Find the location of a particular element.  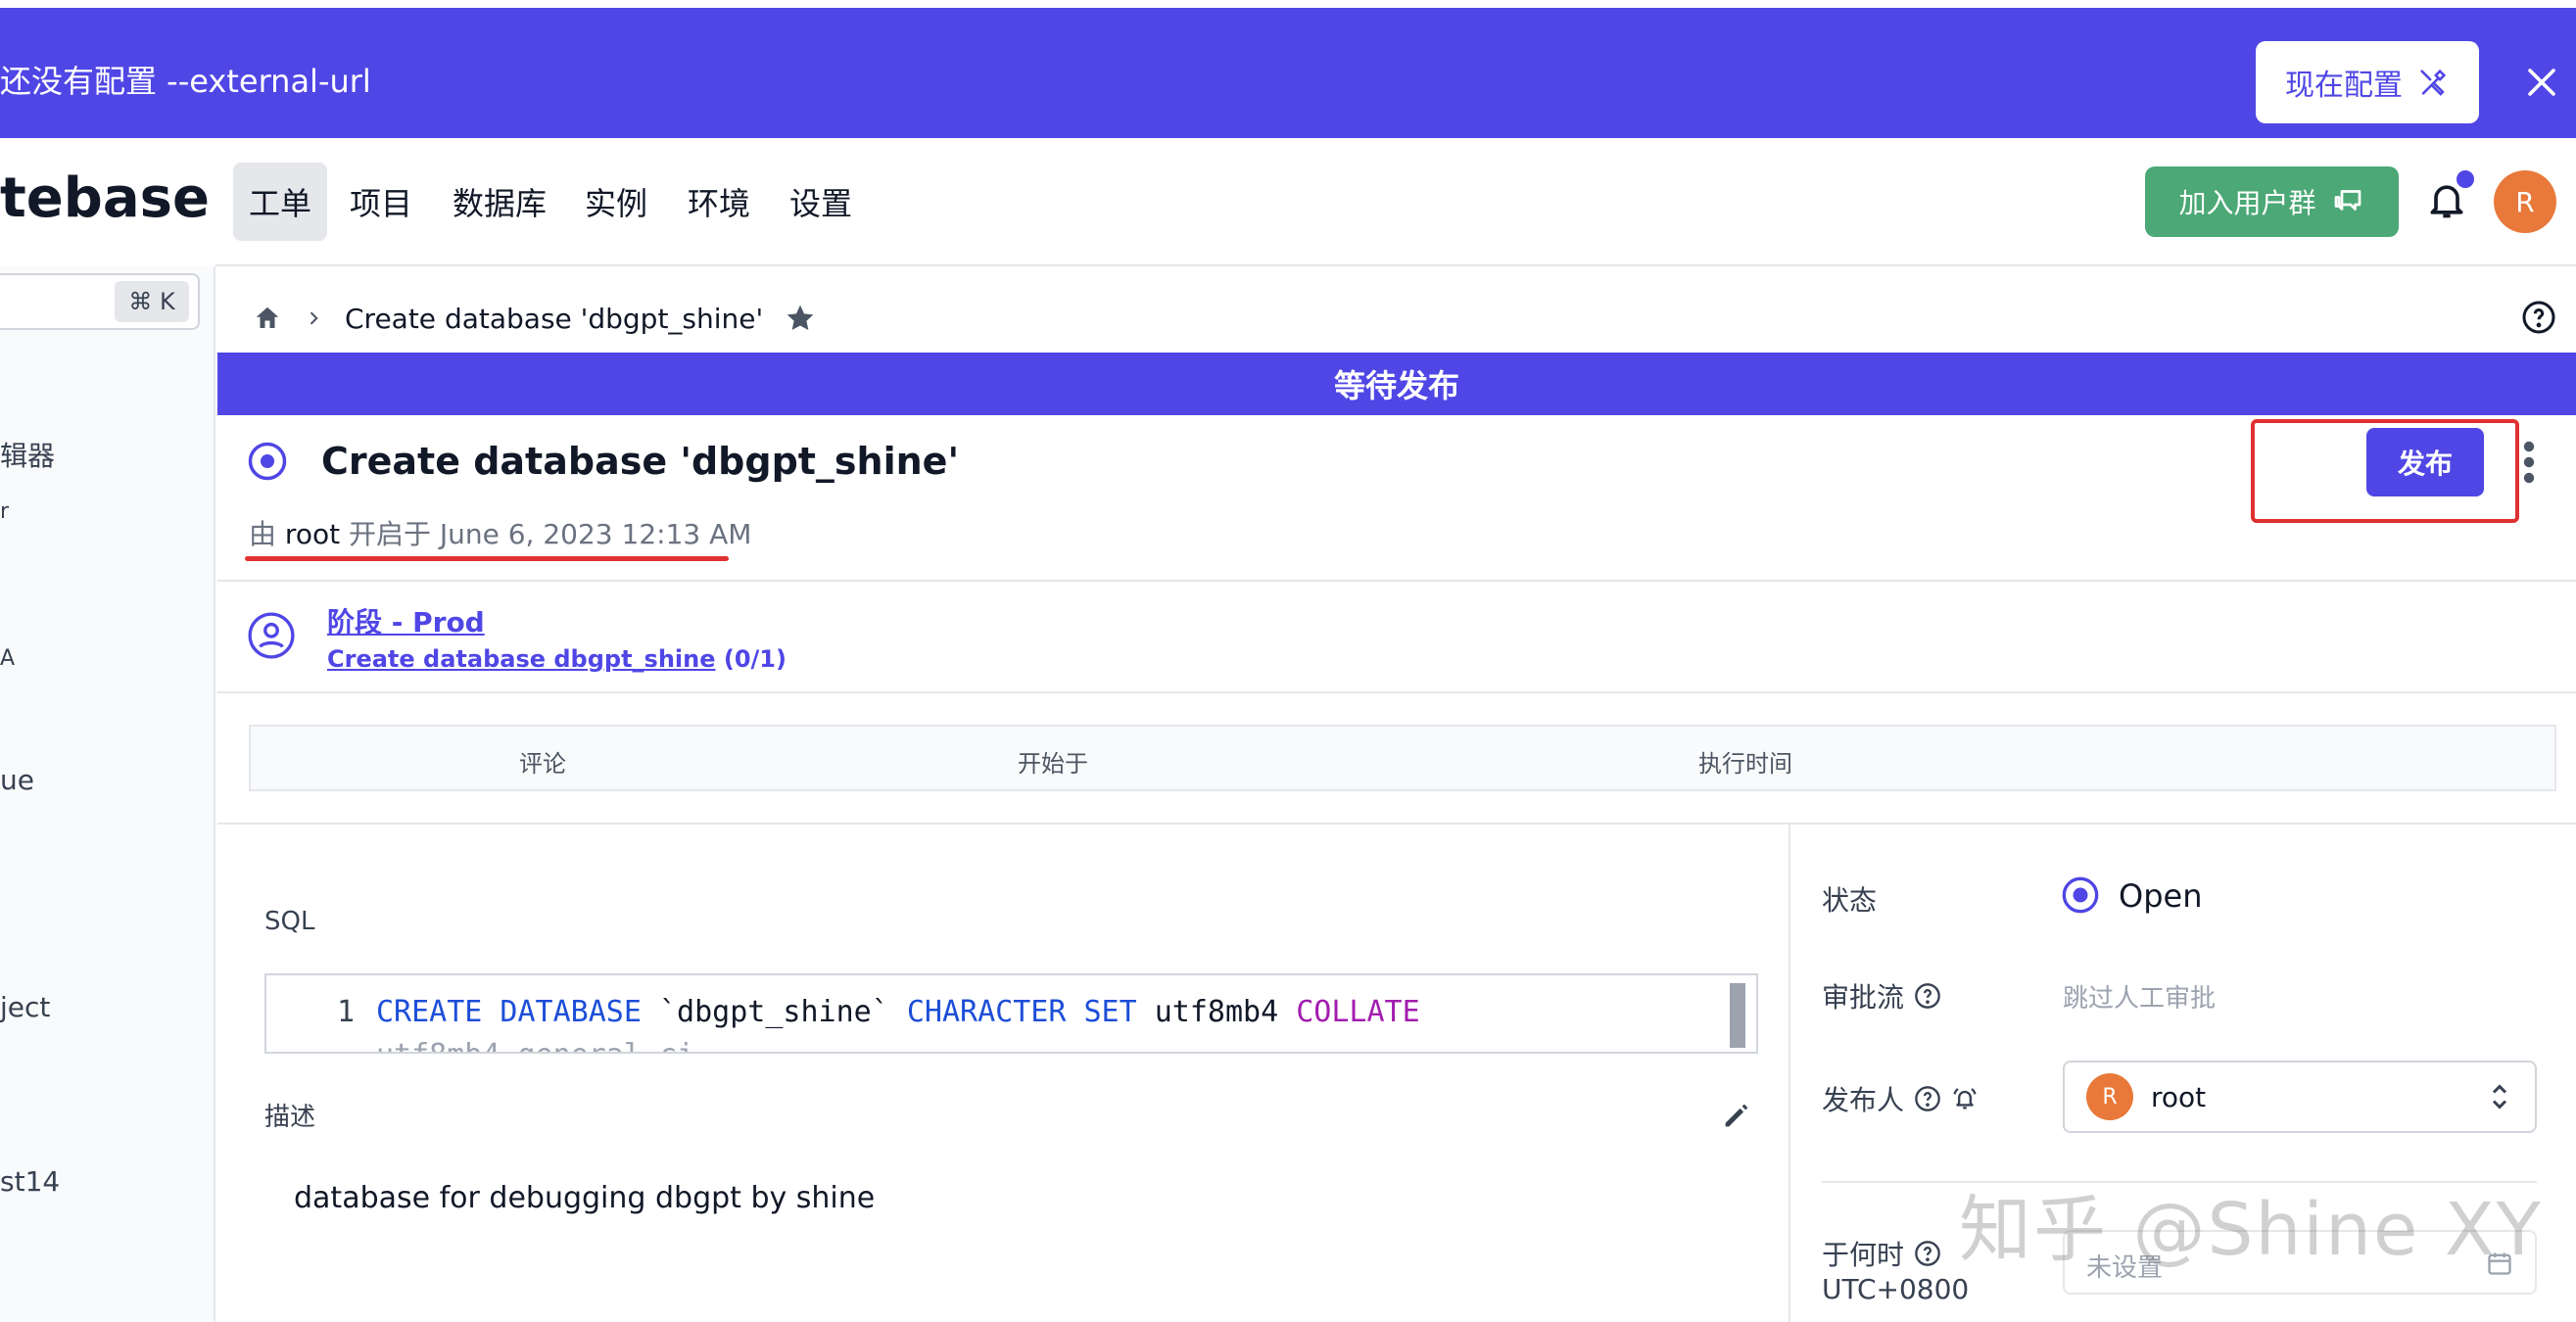

status-open-icon is located at coordinates (2080, 895).